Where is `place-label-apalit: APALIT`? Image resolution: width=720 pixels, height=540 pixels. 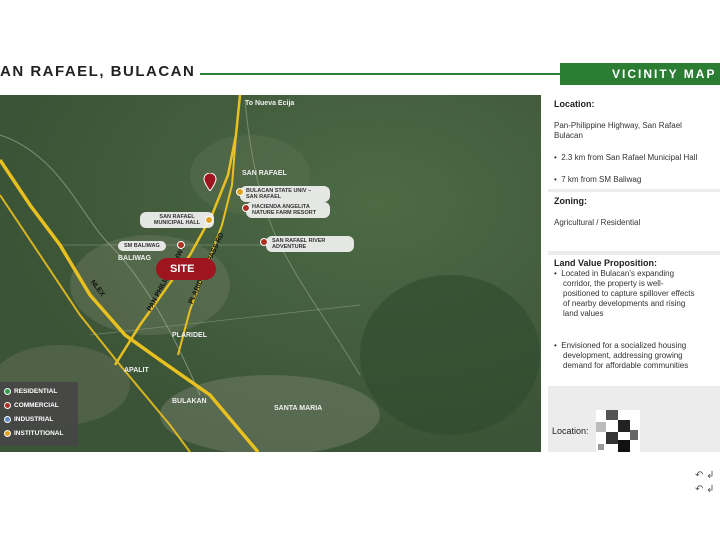 place-label-apalit: APALIT is located at coordinates (136, 370).